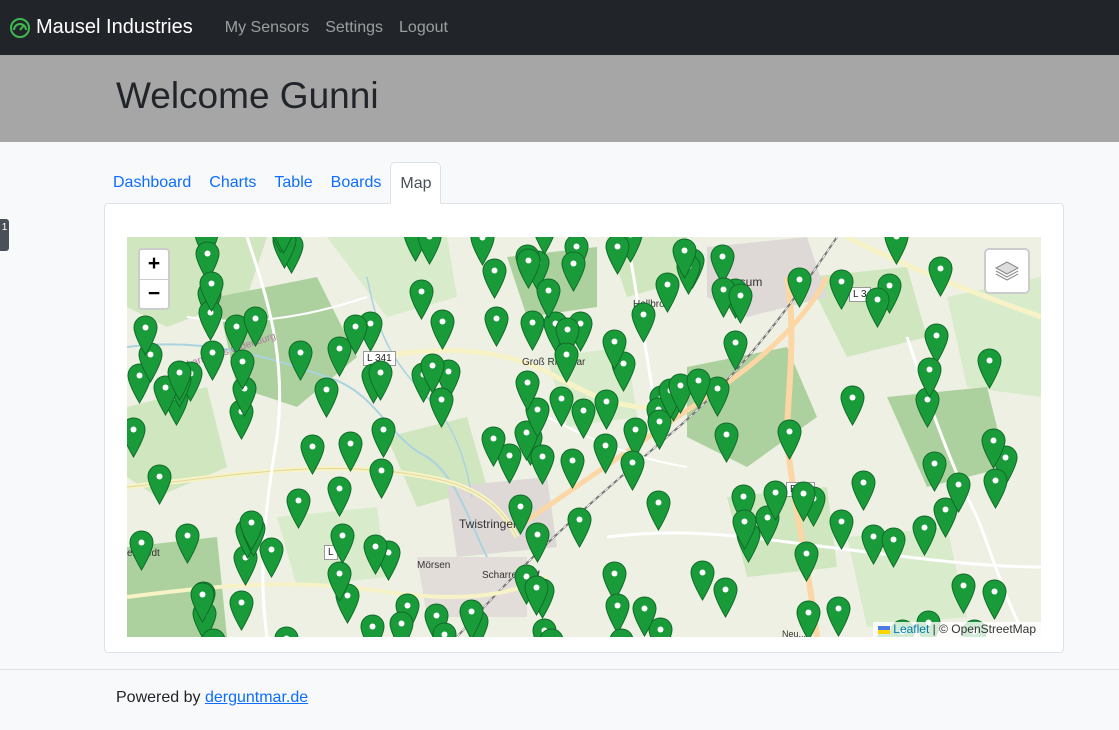  I want to click on tab-table: Table, so click(293, 183).